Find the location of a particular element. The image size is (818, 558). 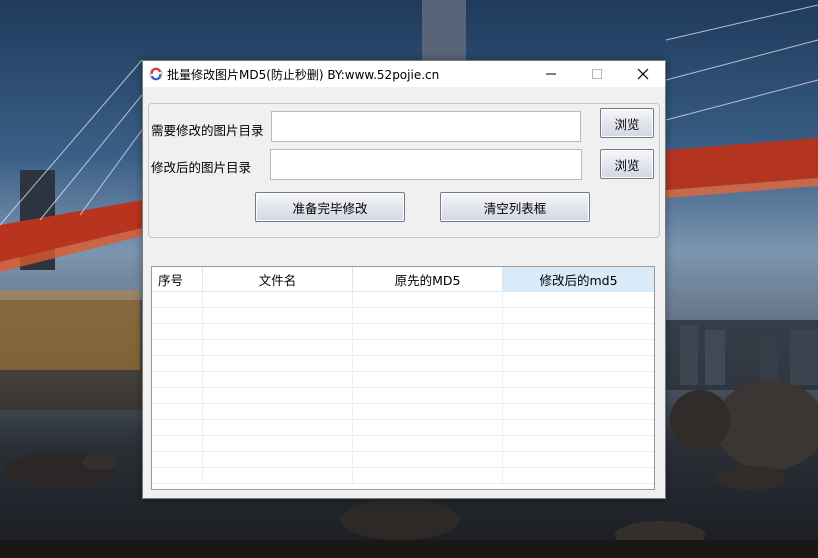

list-header: 序号 文件名 原先的MD5 修改后的md5 is located at coordinates (403, 279).